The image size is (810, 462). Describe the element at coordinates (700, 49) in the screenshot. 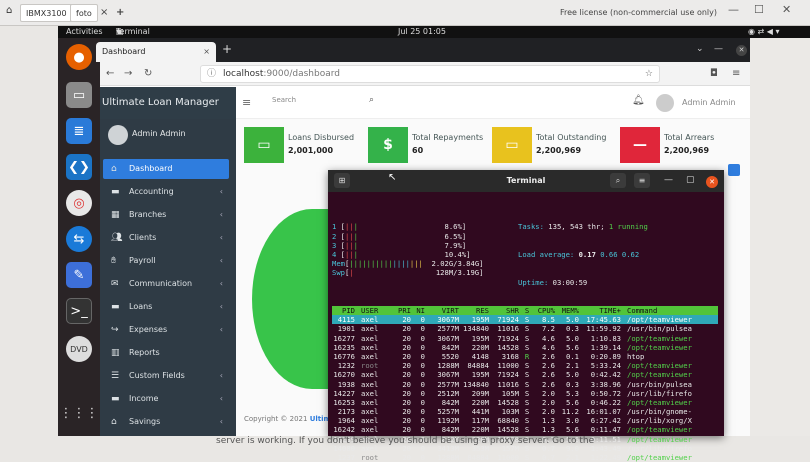

I see `tab-list-icon: ⌄` at that location.